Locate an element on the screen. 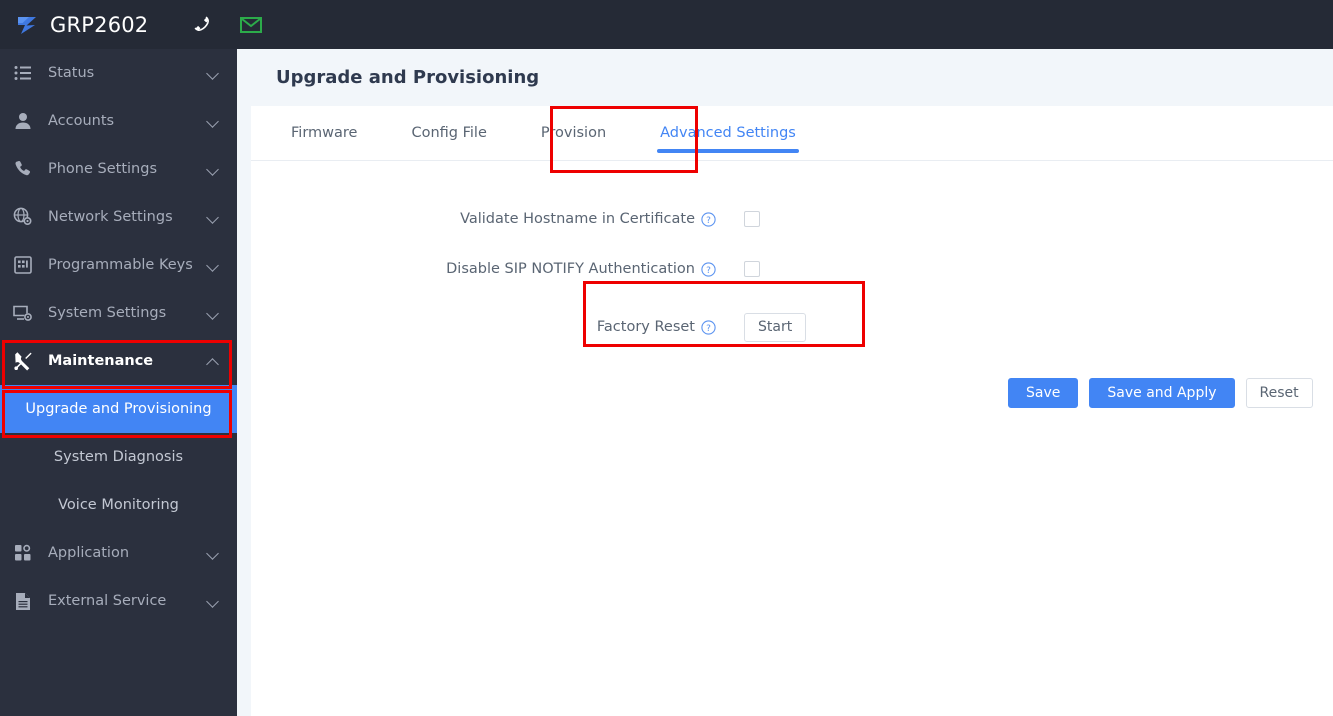 The width and height of the screenshot is (1333, 716). validate-hostname-checkbox is located at coordinates (752, 219).